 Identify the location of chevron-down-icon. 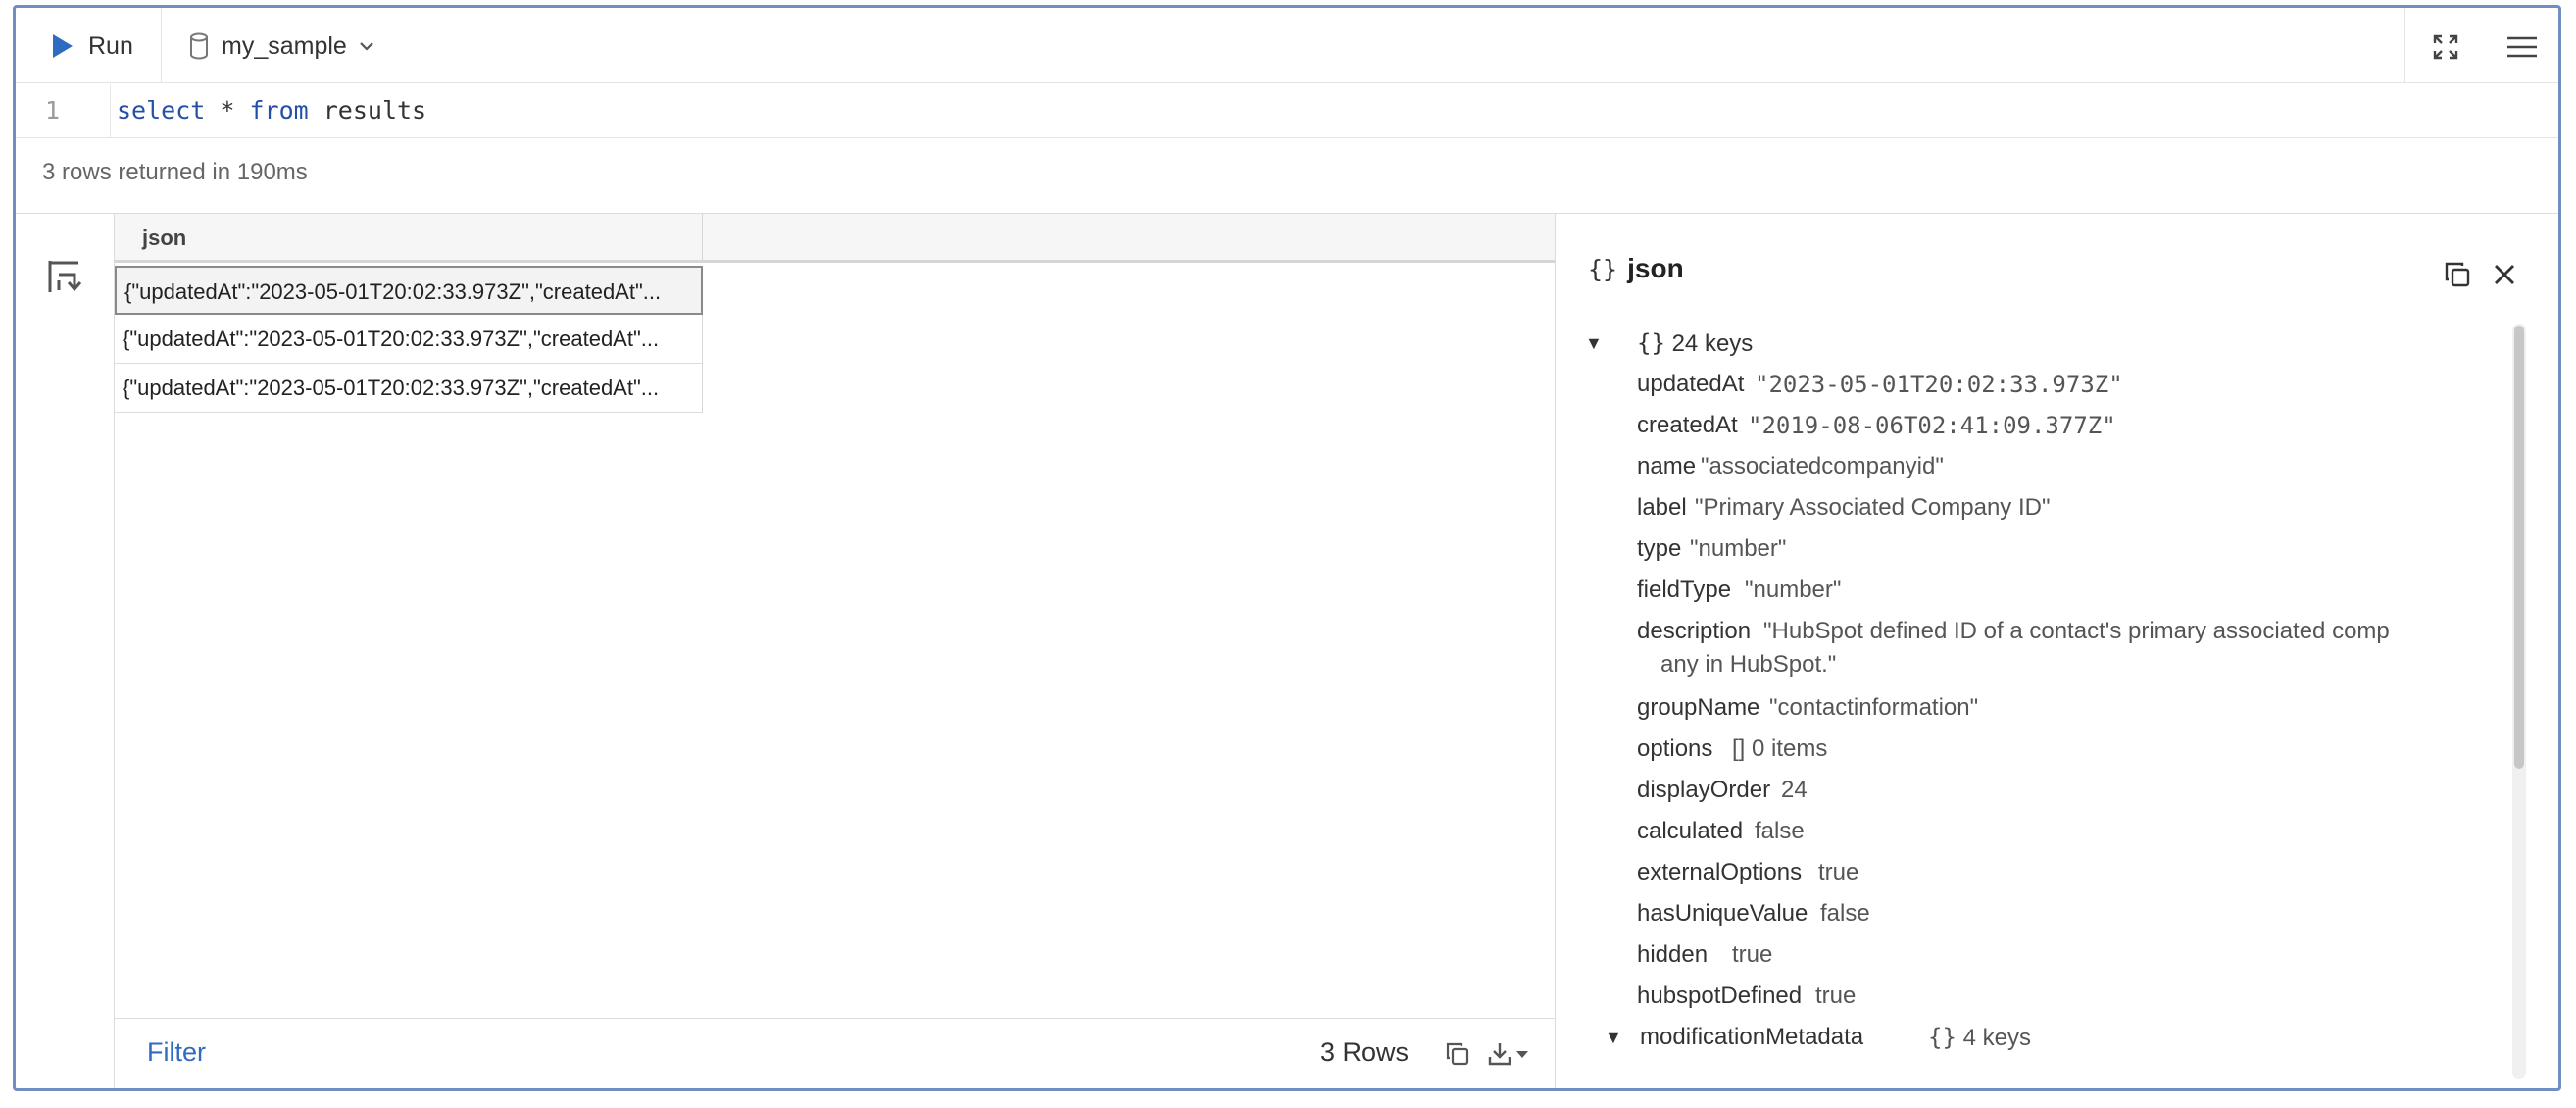
(366, 46).